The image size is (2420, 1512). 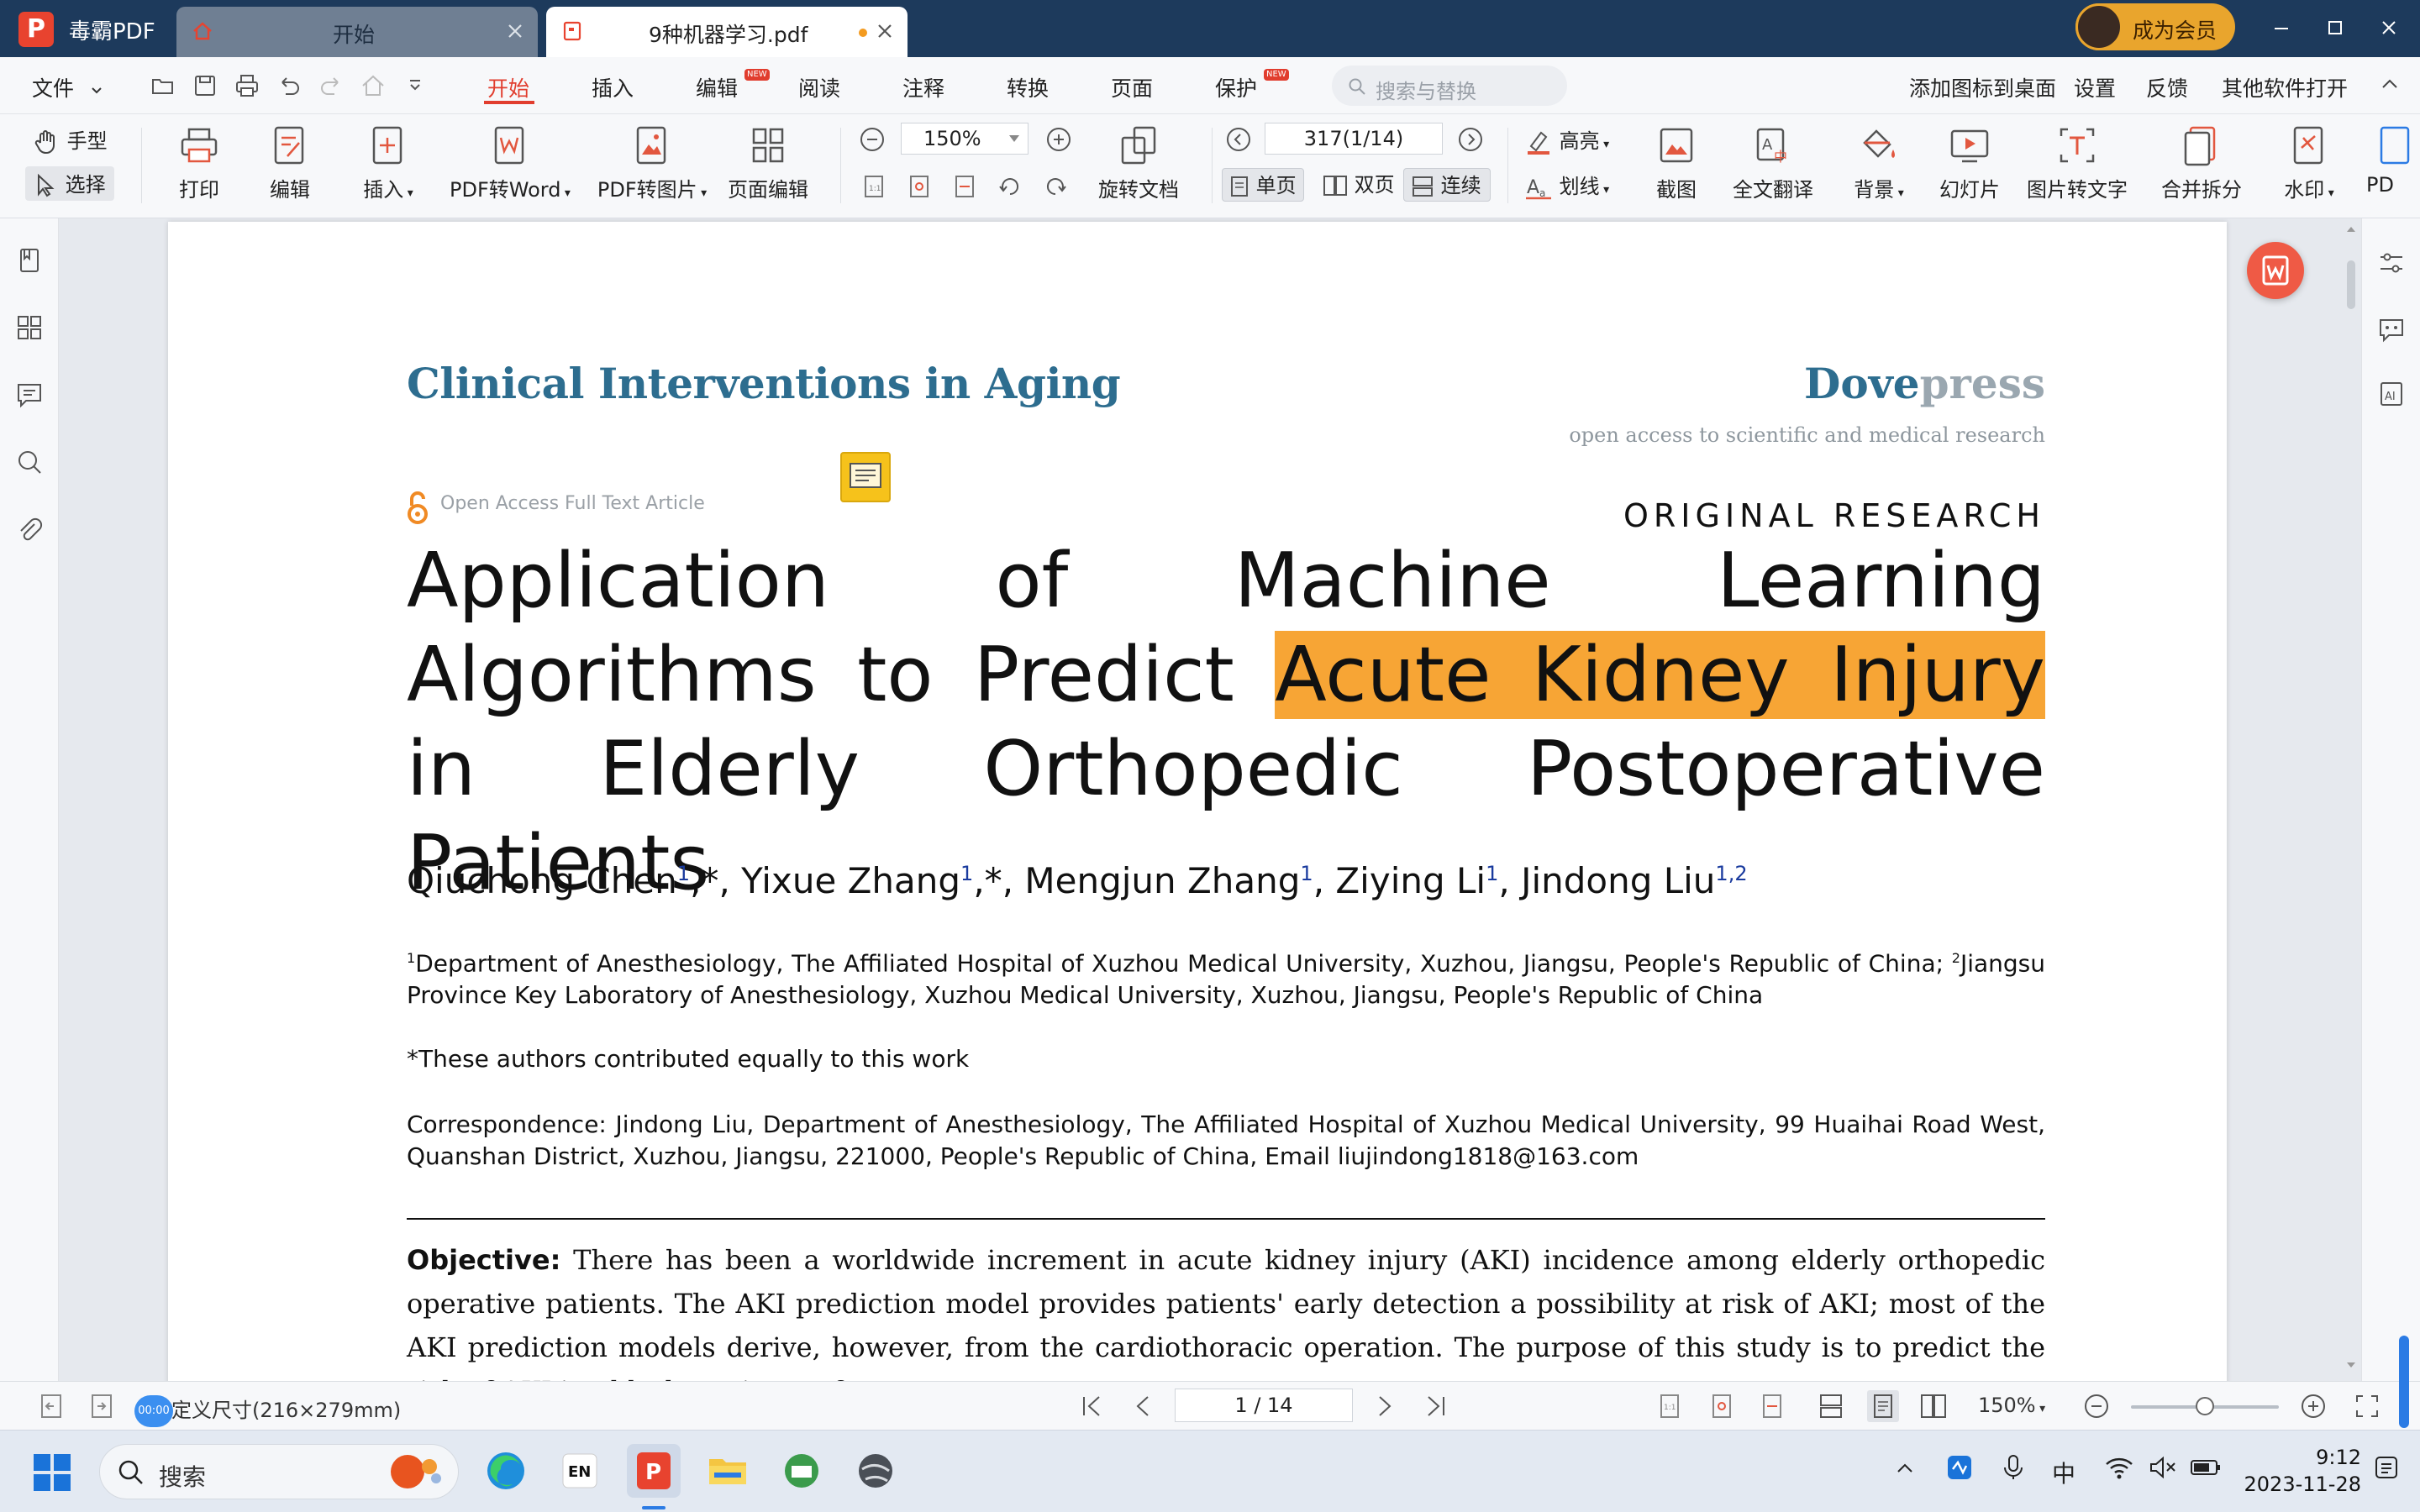 What do you see at coordinates (1354, 139) in the screenshot?
I see `page-number-input: 317(1/14)` at bounding box center [1354, 139].